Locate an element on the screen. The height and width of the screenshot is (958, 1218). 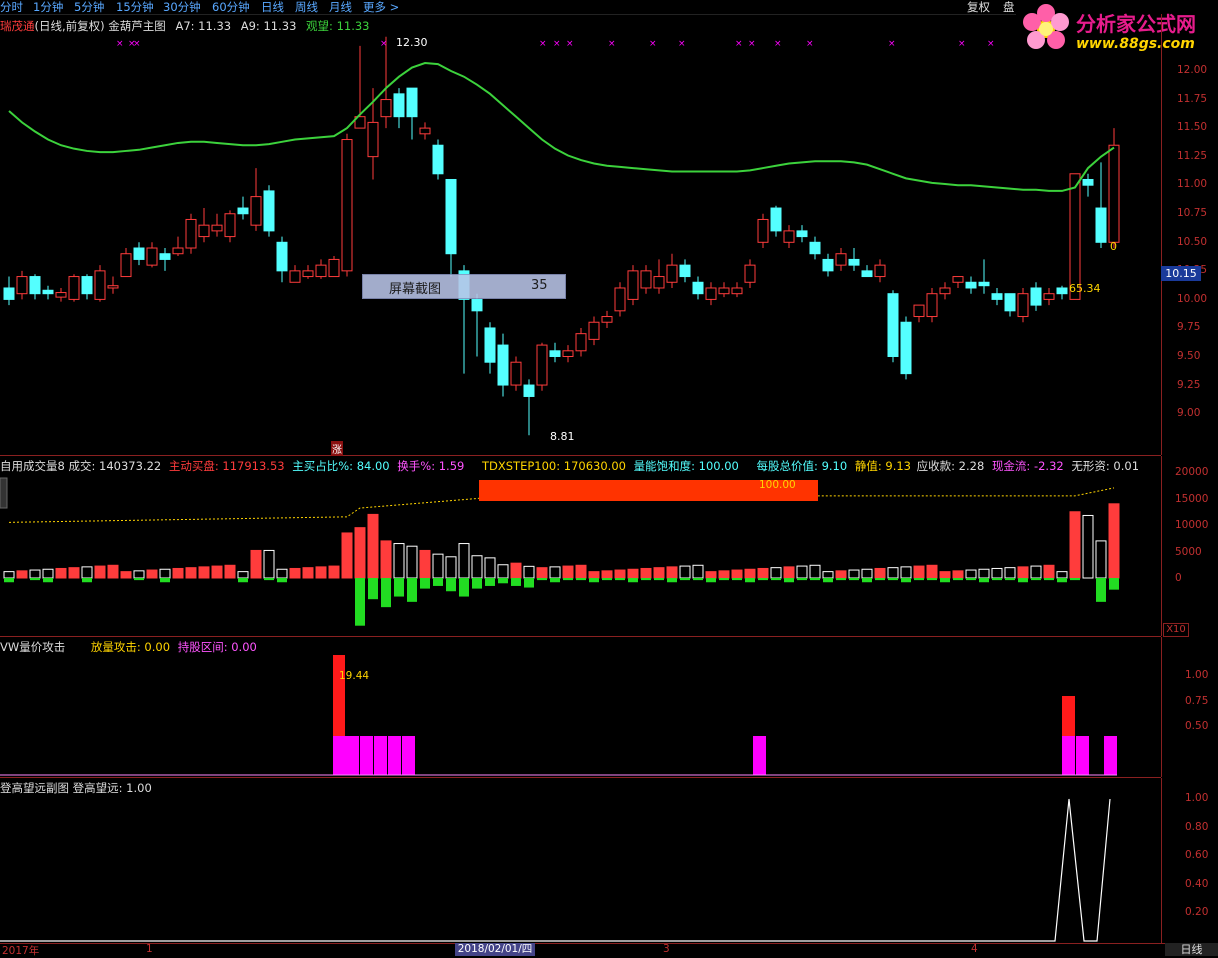
price-tick-label: 9.25 is located at coordinates (1189, 384).